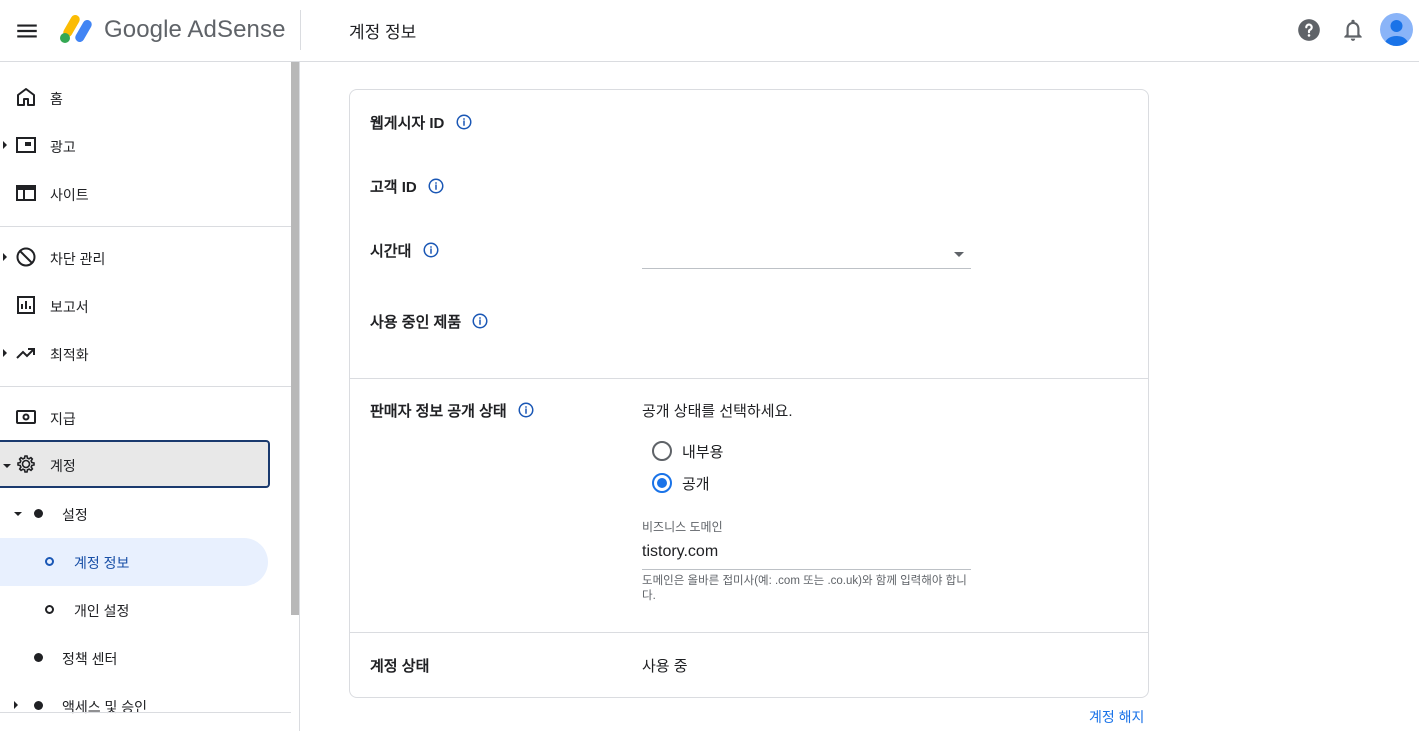  What do you see at coordinates (26, 257) in the screenshot?
I see `block-icon` at bounding box center [26, 257].